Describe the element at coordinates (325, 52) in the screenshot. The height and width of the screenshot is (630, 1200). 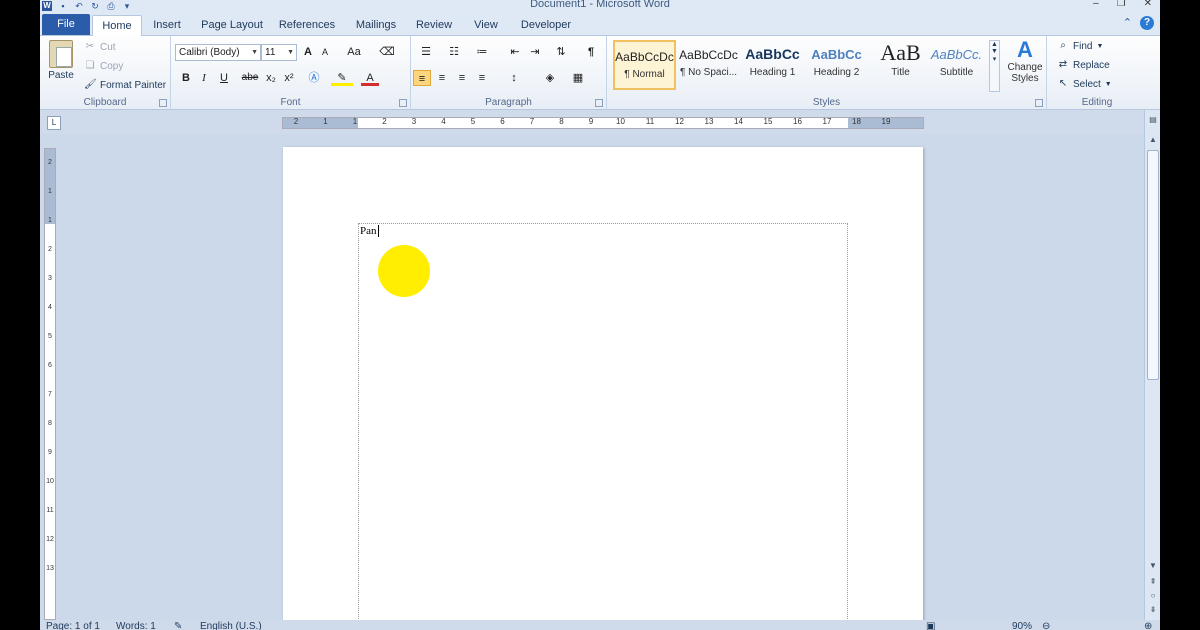
I see `shrink-font-button: A` at that location.